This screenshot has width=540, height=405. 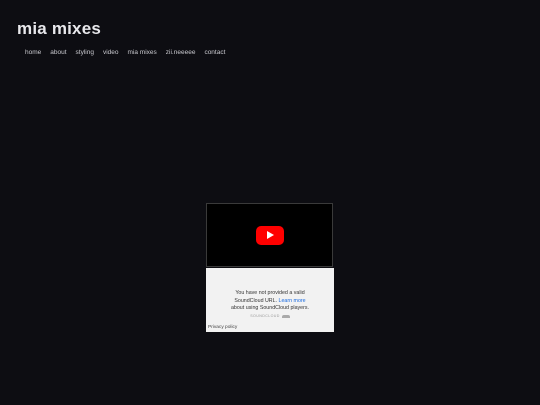 What do you see at coordinates (270, 308) in the screenshot?
I see `soundcloud-message-line3: about using SoundCloud players.` at bounding box center [270, 308].